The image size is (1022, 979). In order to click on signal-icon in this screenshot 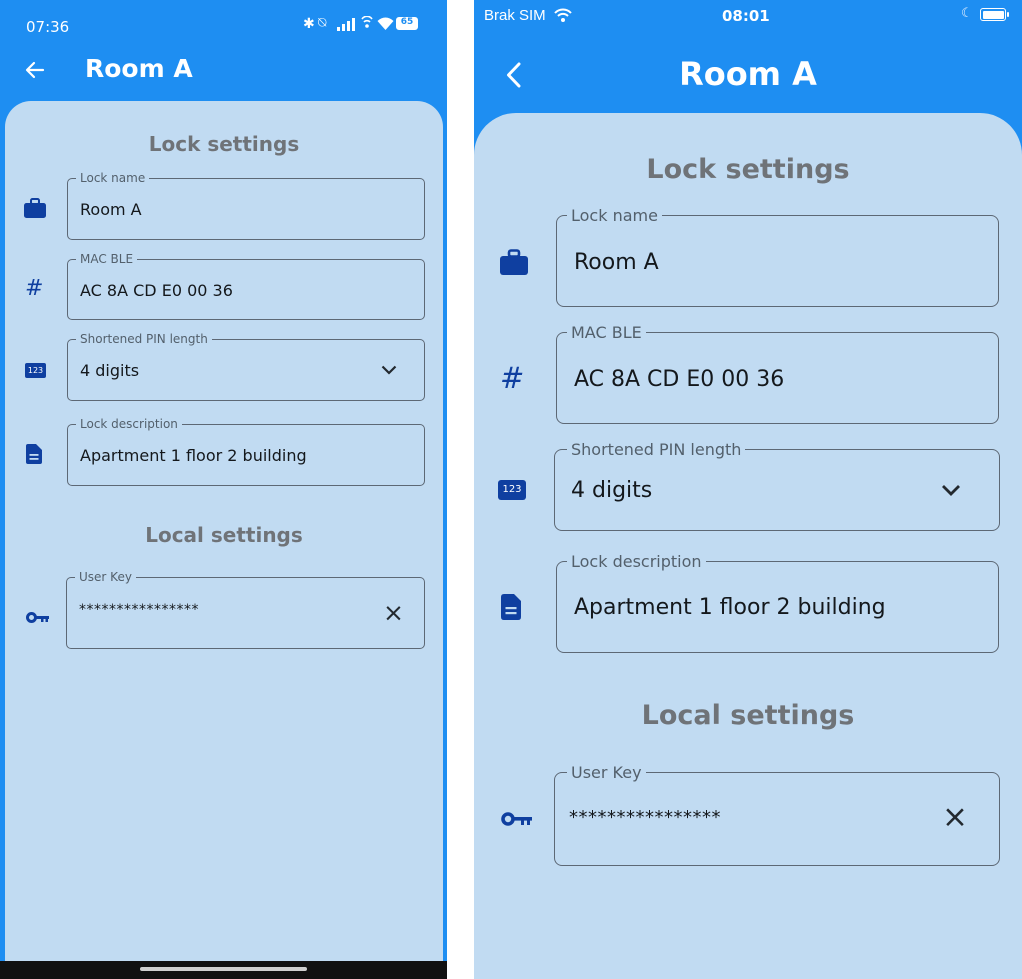, I will do `click(346, 24)`.